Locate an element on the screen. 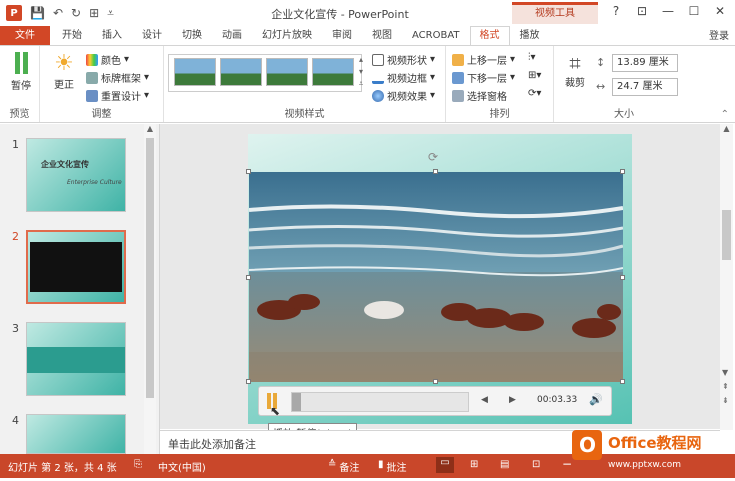 This screenshot has width=735, height=481. close-button: ✕ is located at coordinates (720, 11).